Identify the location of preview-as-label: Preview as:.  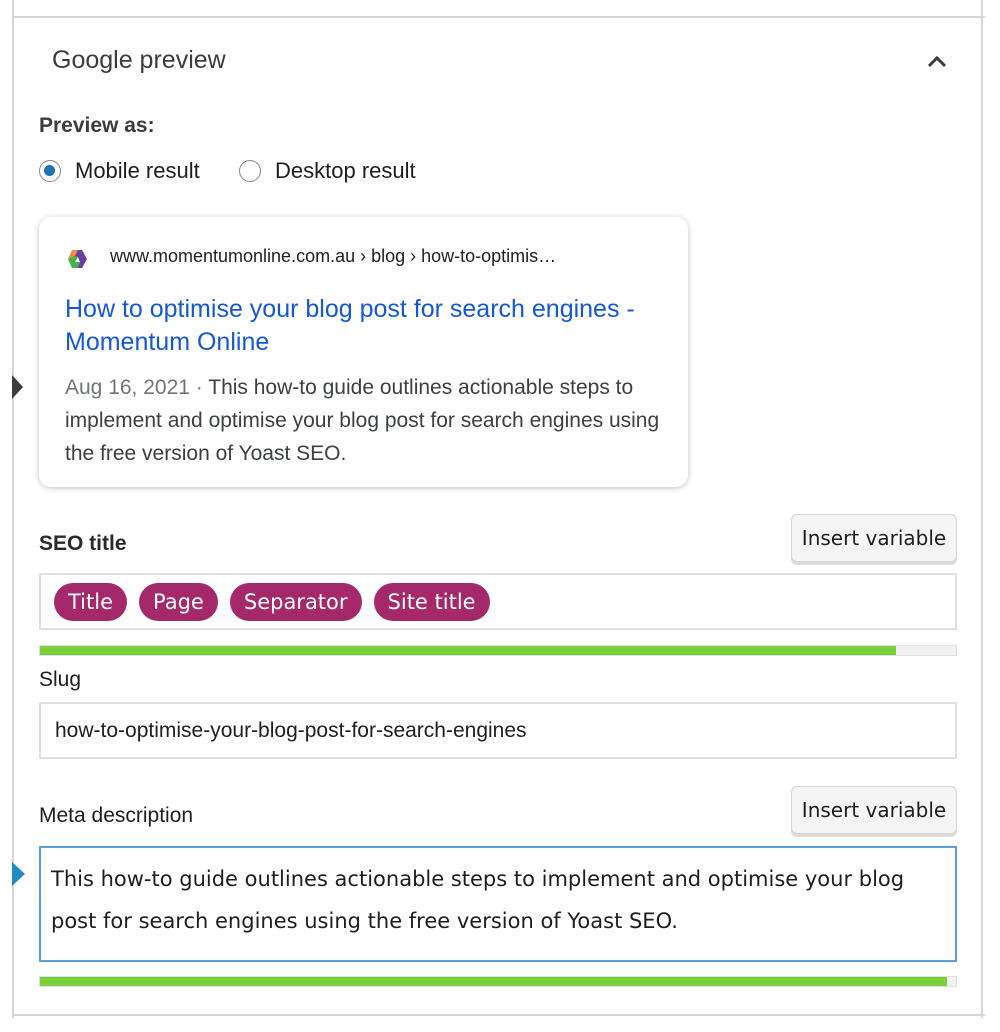
(97, 125).